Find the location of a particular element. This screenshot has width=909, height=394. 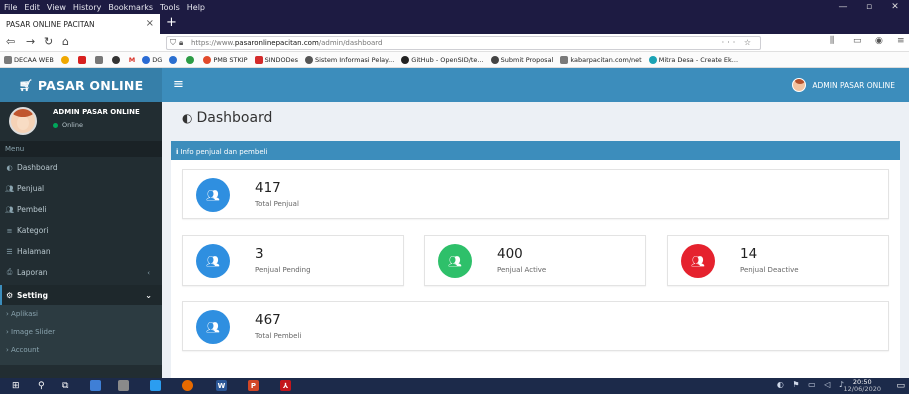

submenu-item-image-slider: › Image Slider is located at coordinates (81, 332).